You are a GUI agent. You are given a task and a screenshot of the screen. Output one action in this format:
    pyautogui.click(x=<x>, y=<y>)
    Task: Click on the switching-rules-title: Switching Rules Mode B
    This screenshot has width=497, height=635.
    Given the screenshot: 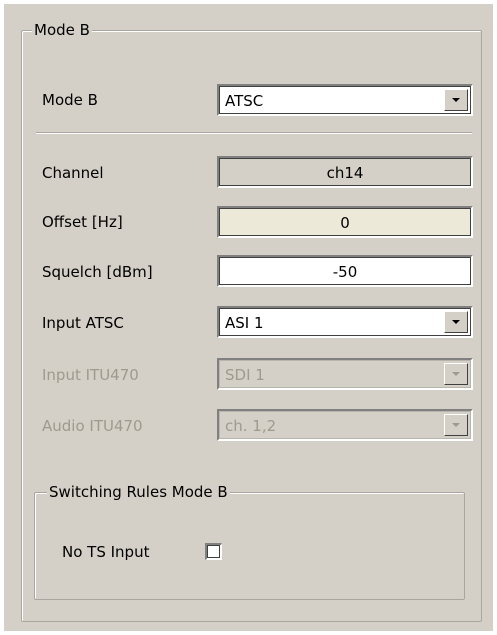 What is the action you would take?
    pyautogui.click(x=138, y=492)
    